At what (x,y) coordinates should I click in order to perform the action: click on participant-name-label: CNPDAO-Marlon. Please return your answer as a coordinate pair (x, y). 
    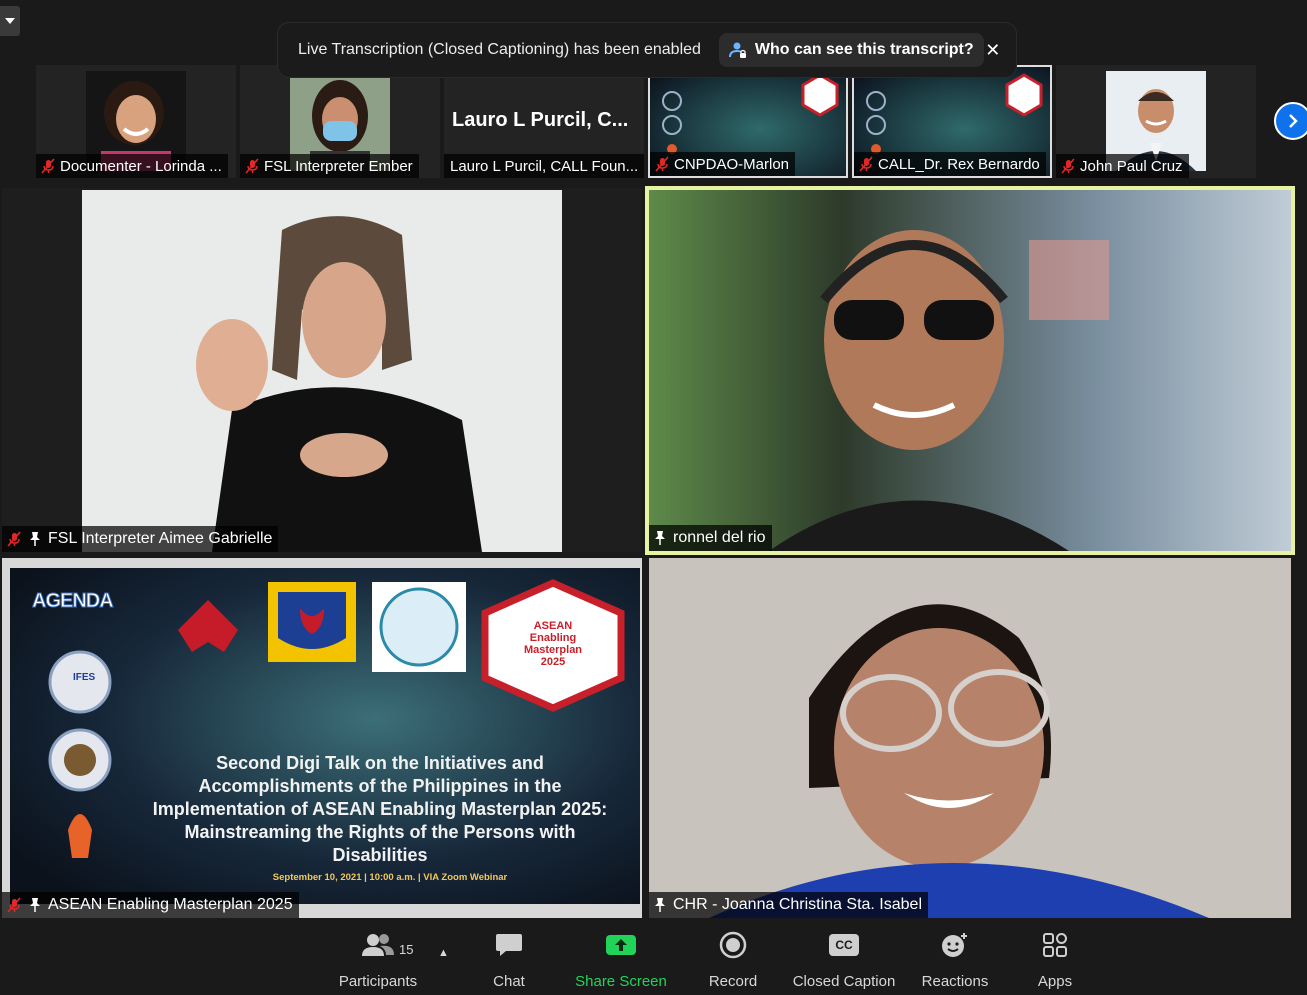
    Looking at the image, I should click on (723, 164).